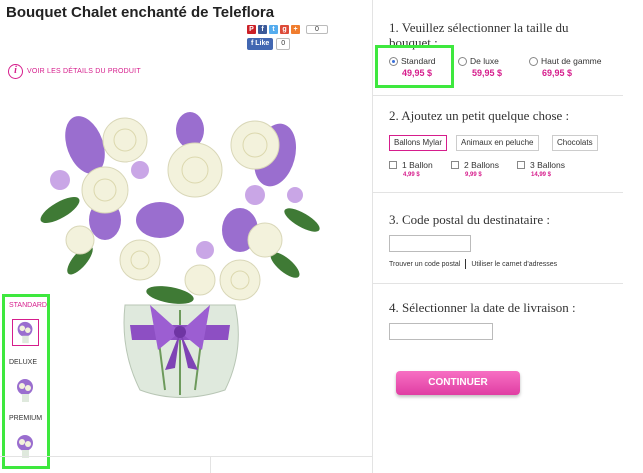 The image size is (643, 473). What do you see at coordinates (418, 61) in the screenshot?
I see `size-label-standard: Standard` at bounding box center [418, 61].